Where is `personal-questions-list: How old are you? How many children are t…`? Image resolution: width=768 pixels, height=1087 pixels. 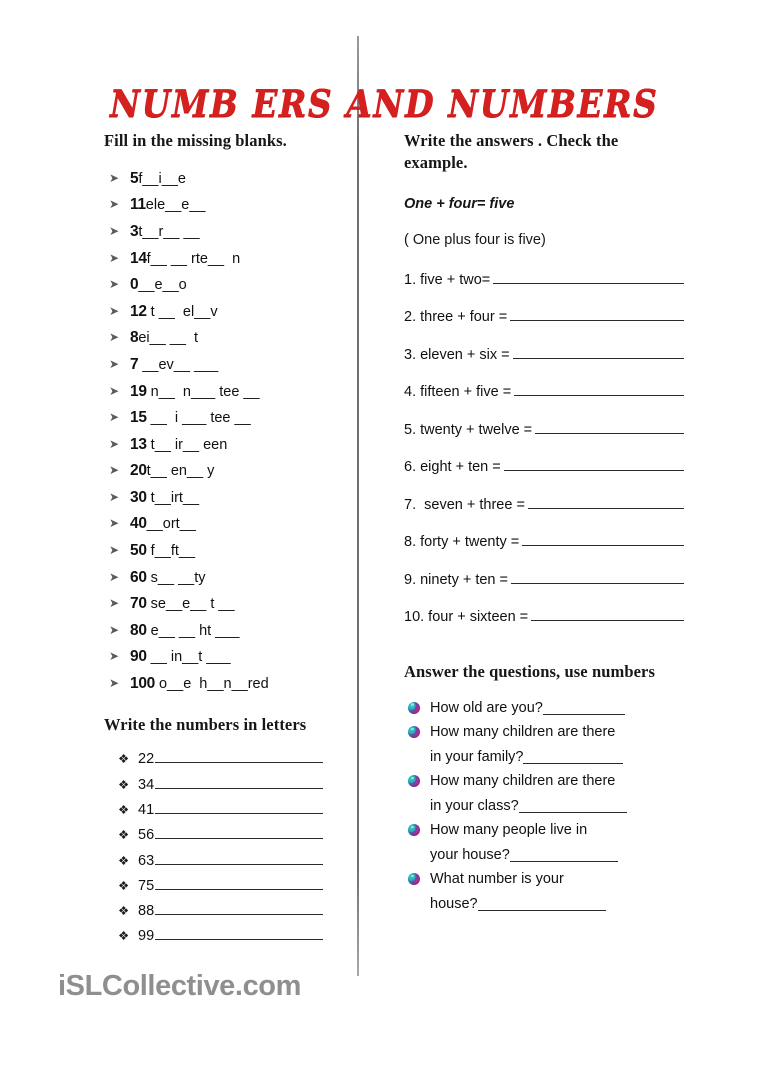 personal-questions-list: How old are you? How many children are t… is located at coordinates (544, 806).